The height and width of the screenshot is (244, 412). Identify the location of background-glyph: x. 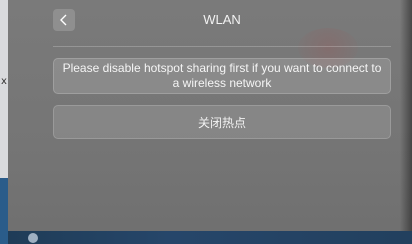
(4, 81).